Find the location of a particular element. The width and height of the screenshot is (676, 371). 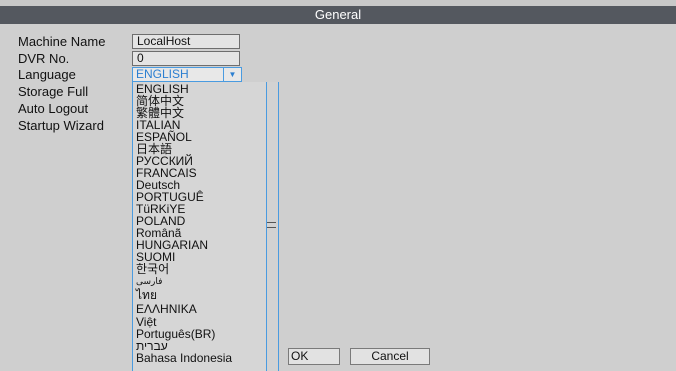

machine-name-field: LocalHost is located at coordinates (186, 41).